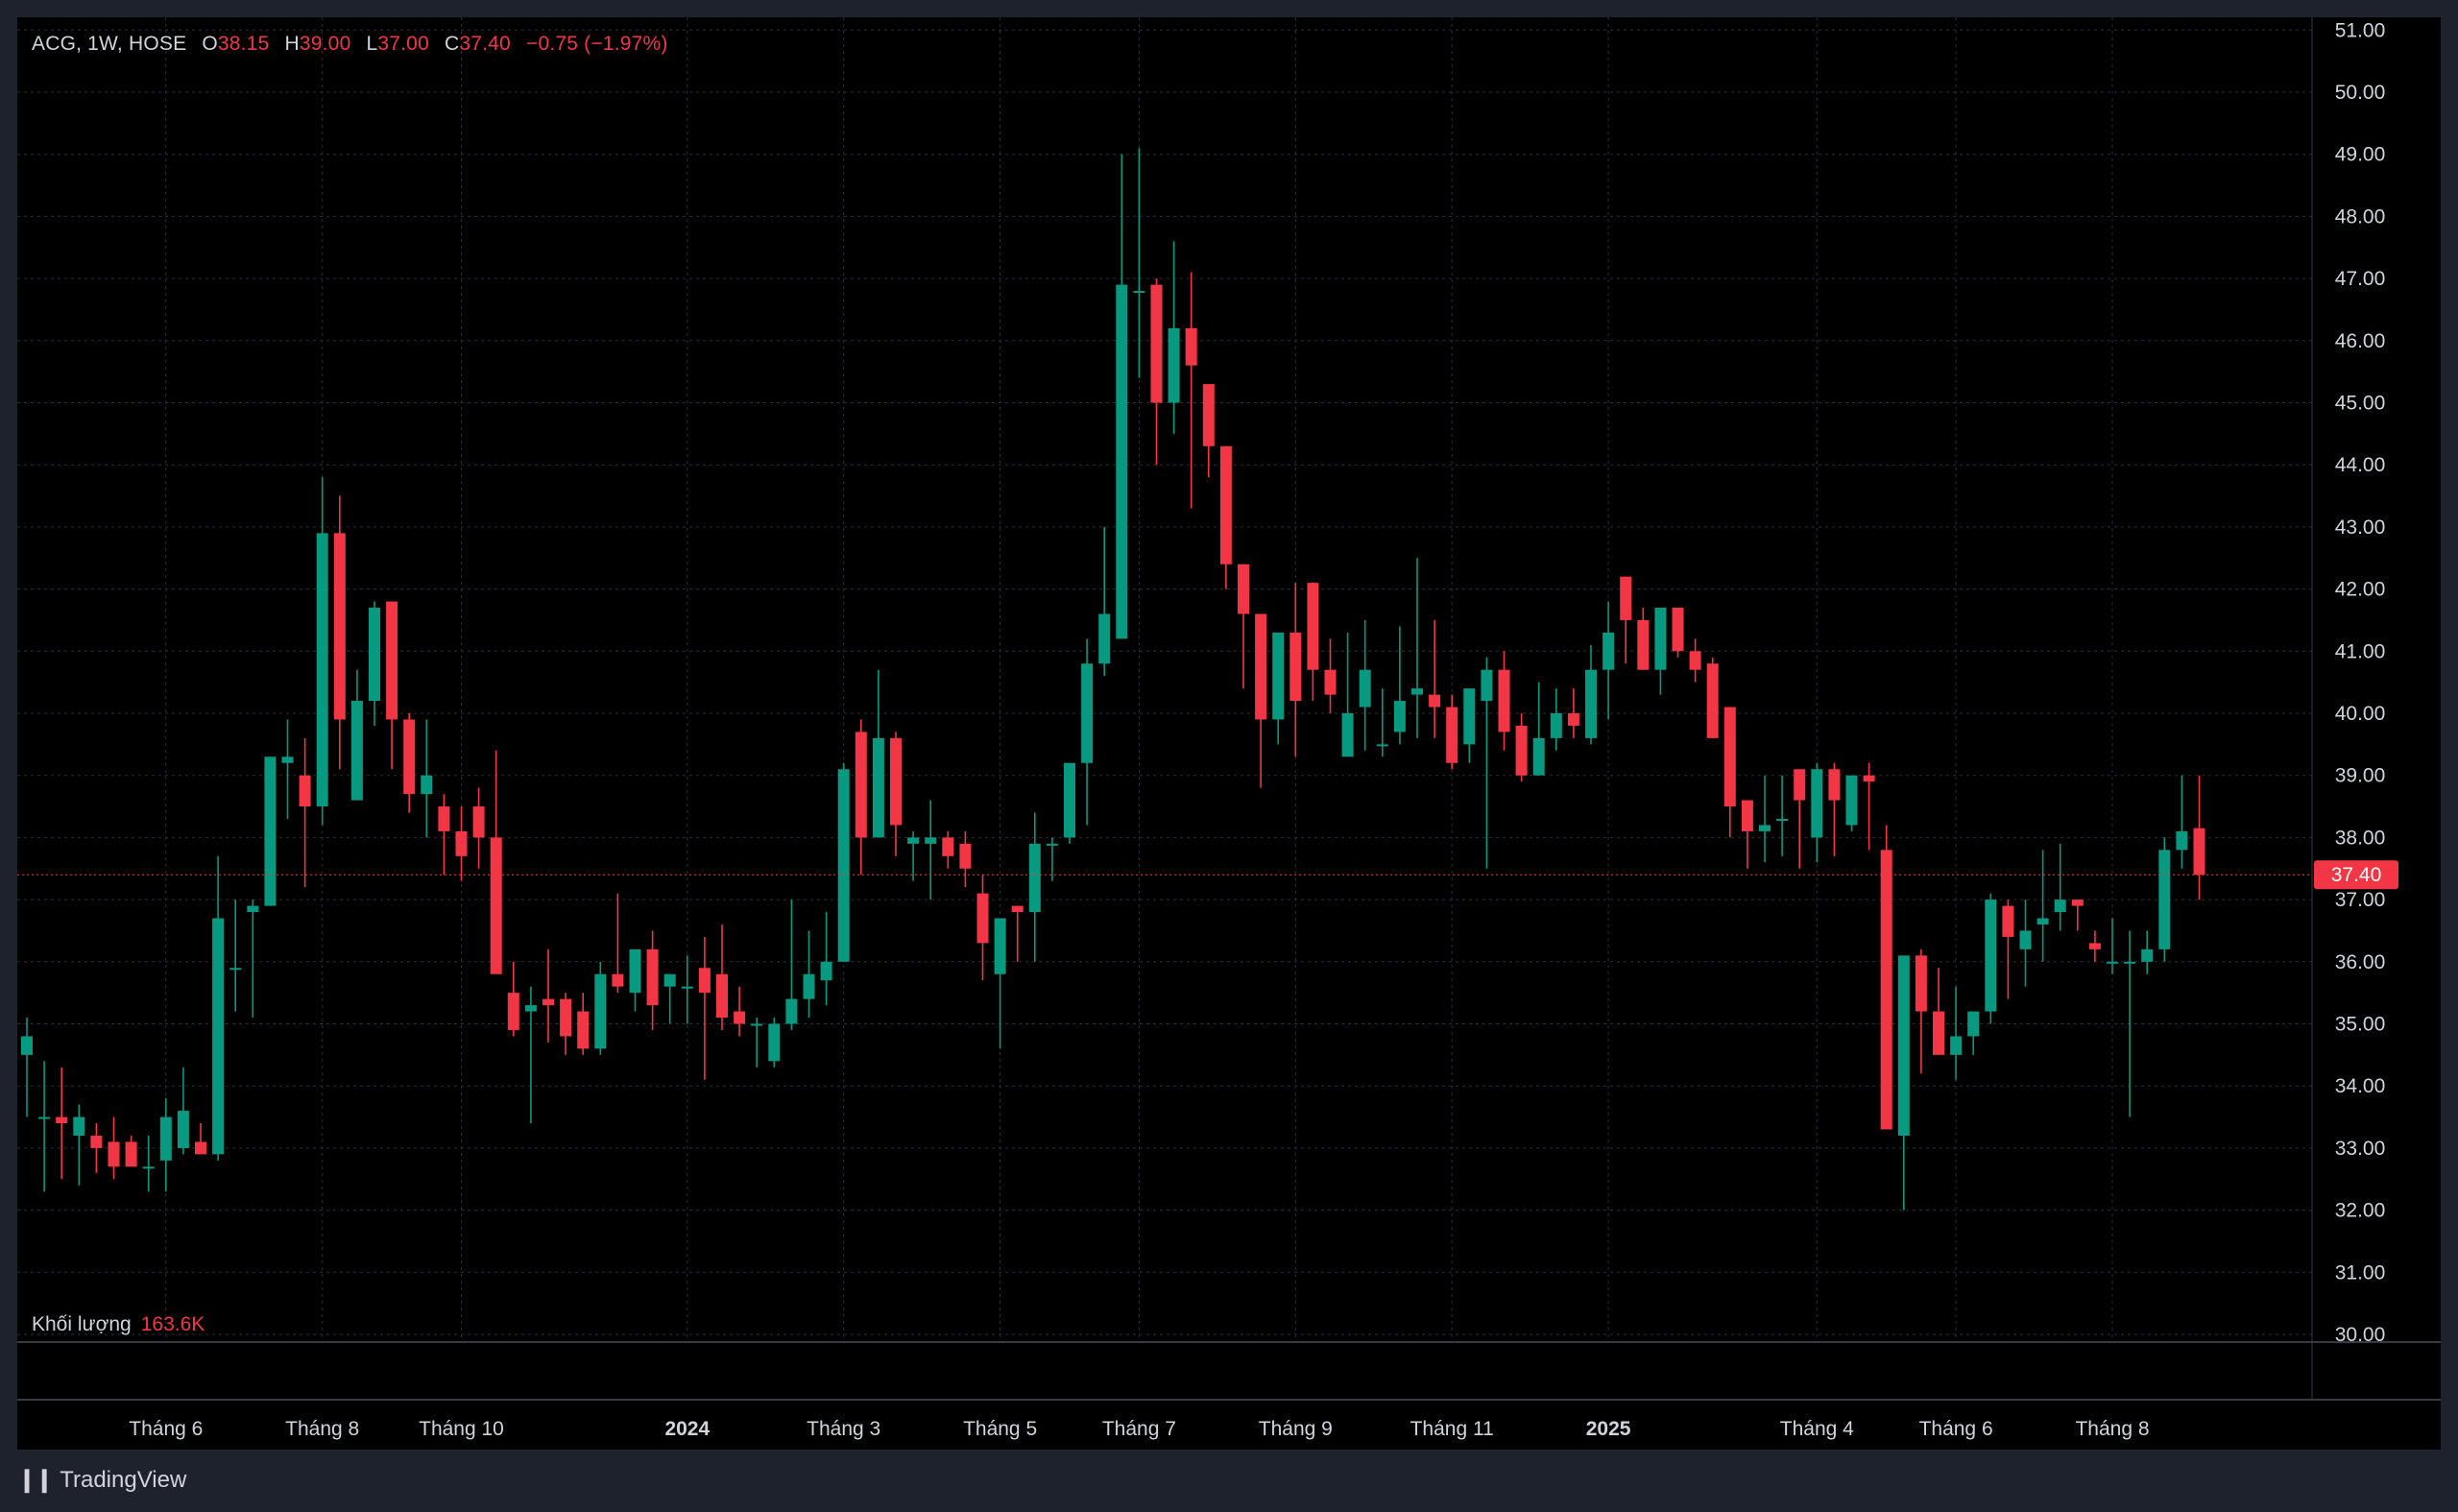 The image size is (2458, 1512). I want to click on x-tick-label: 2024, so click(687, 1429).